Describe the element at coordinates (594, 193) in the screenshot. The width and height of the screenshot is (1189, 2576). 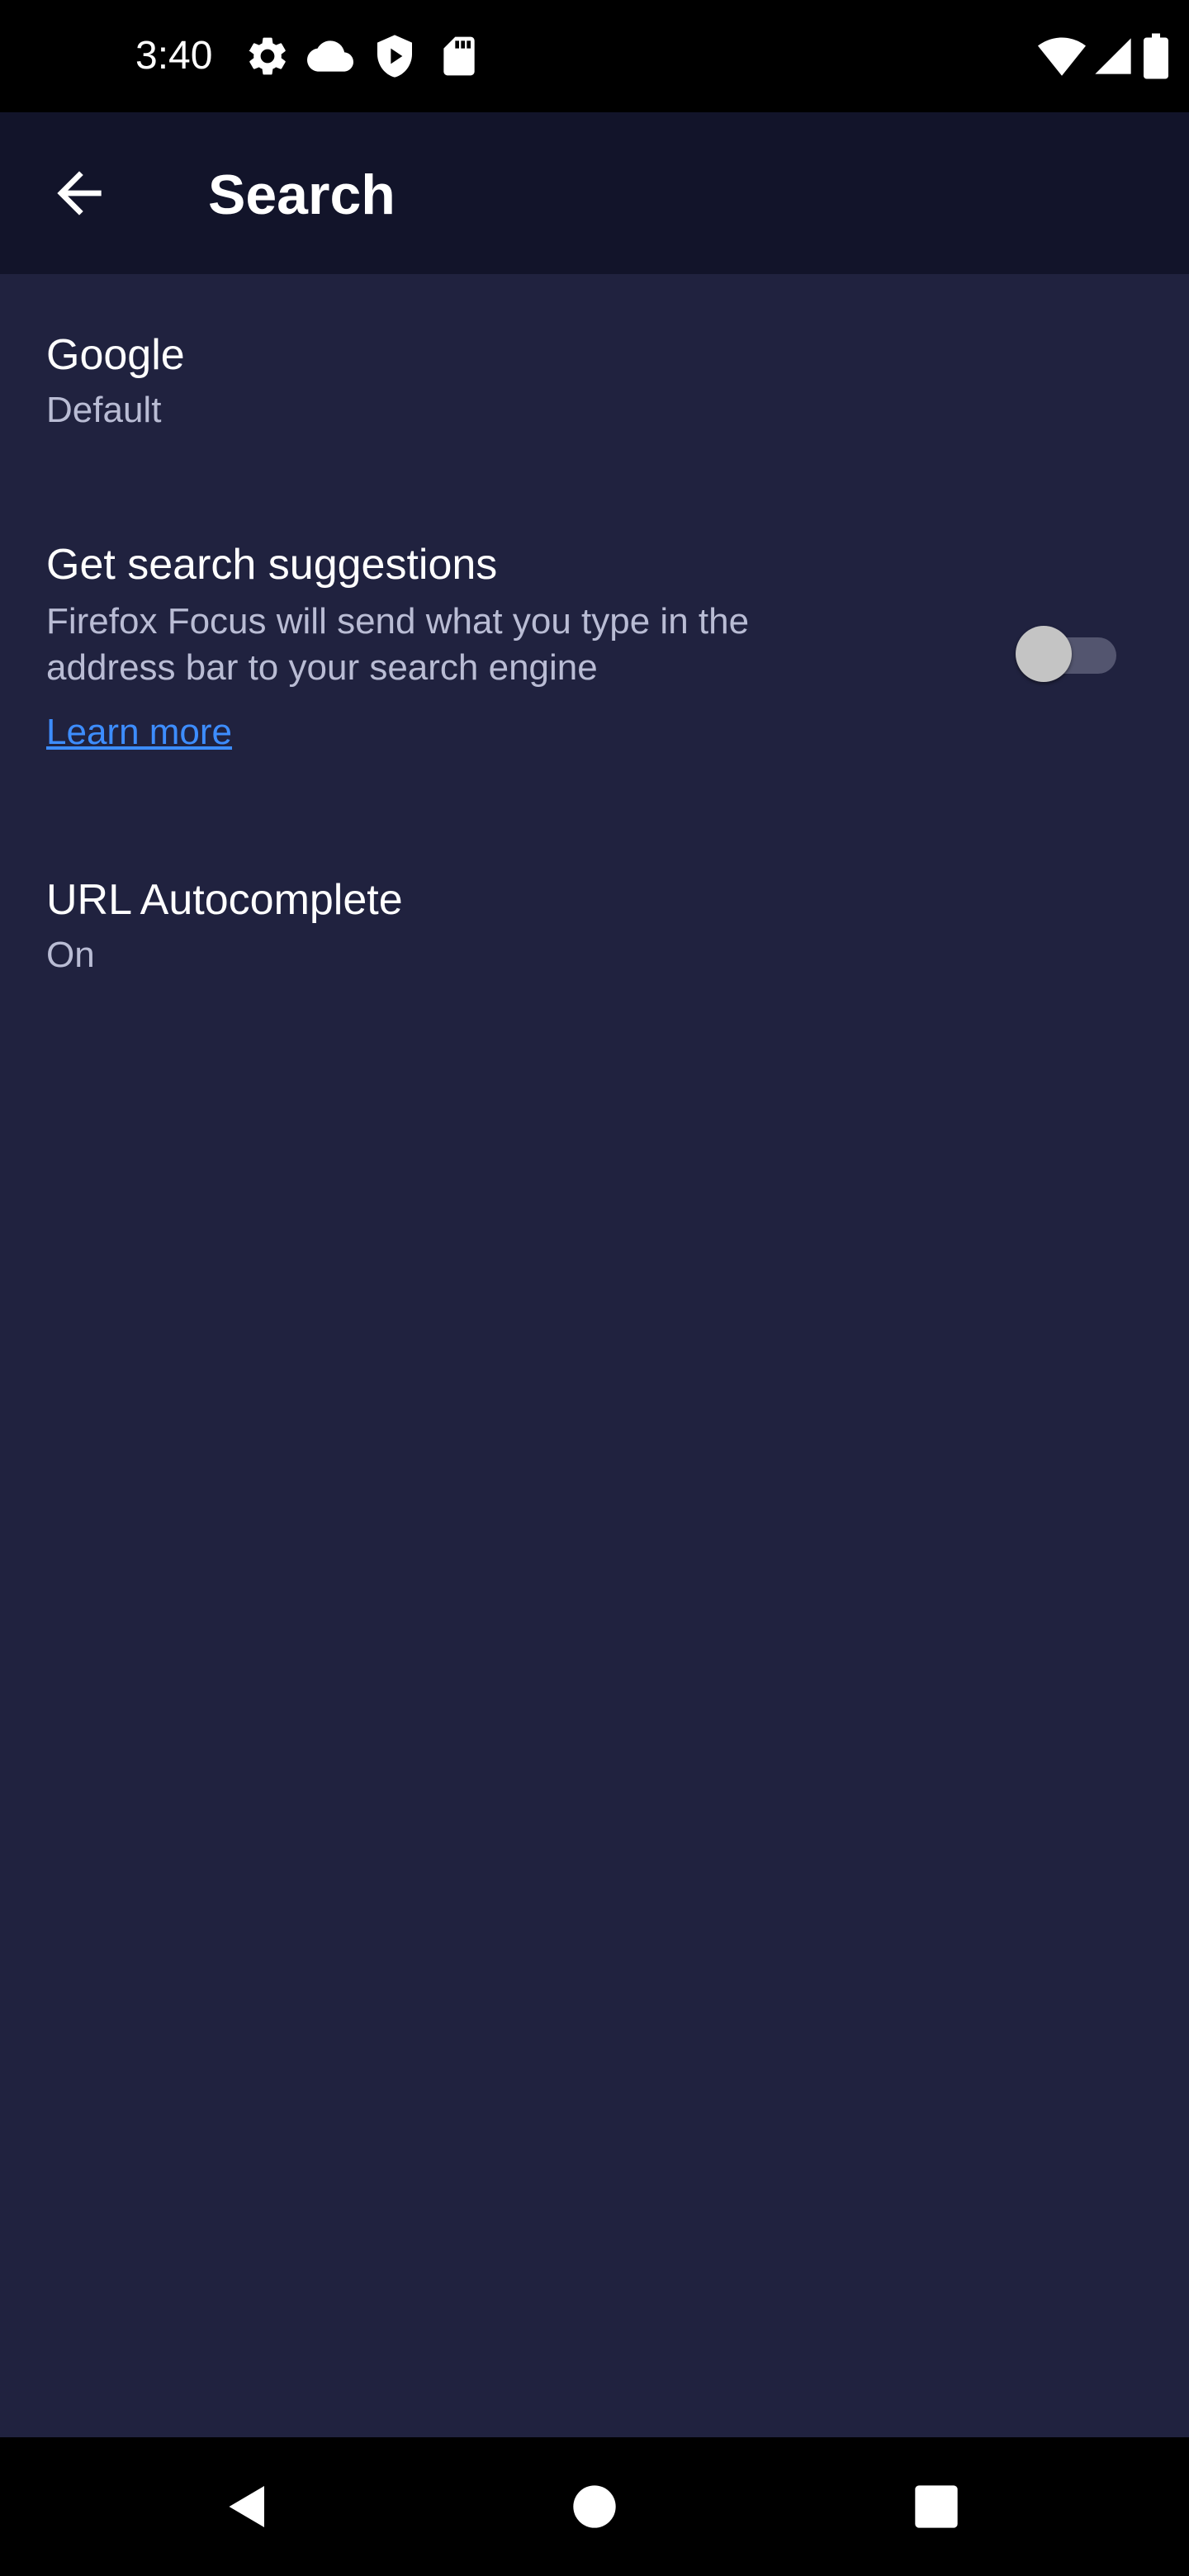
I see `app-bar: Search` at that location.